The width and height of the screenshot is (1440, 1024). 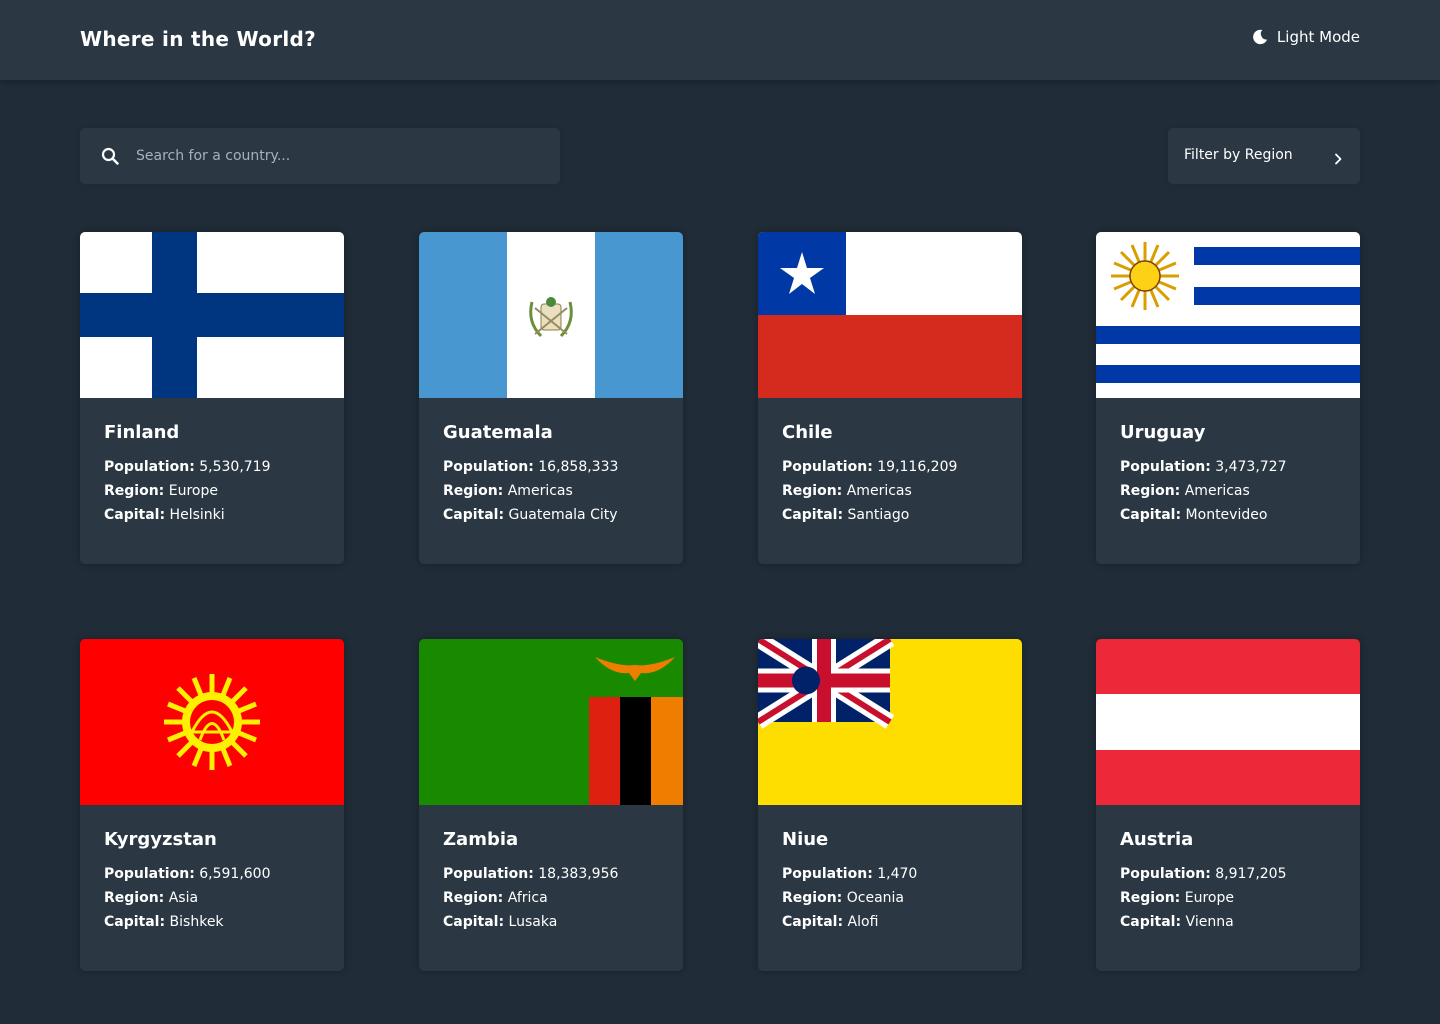 What do you see at coordinates (720, 40) in the screenshot?
I see `top-bar: Where in the World? Light Mode` at bounding box center [720, 40].